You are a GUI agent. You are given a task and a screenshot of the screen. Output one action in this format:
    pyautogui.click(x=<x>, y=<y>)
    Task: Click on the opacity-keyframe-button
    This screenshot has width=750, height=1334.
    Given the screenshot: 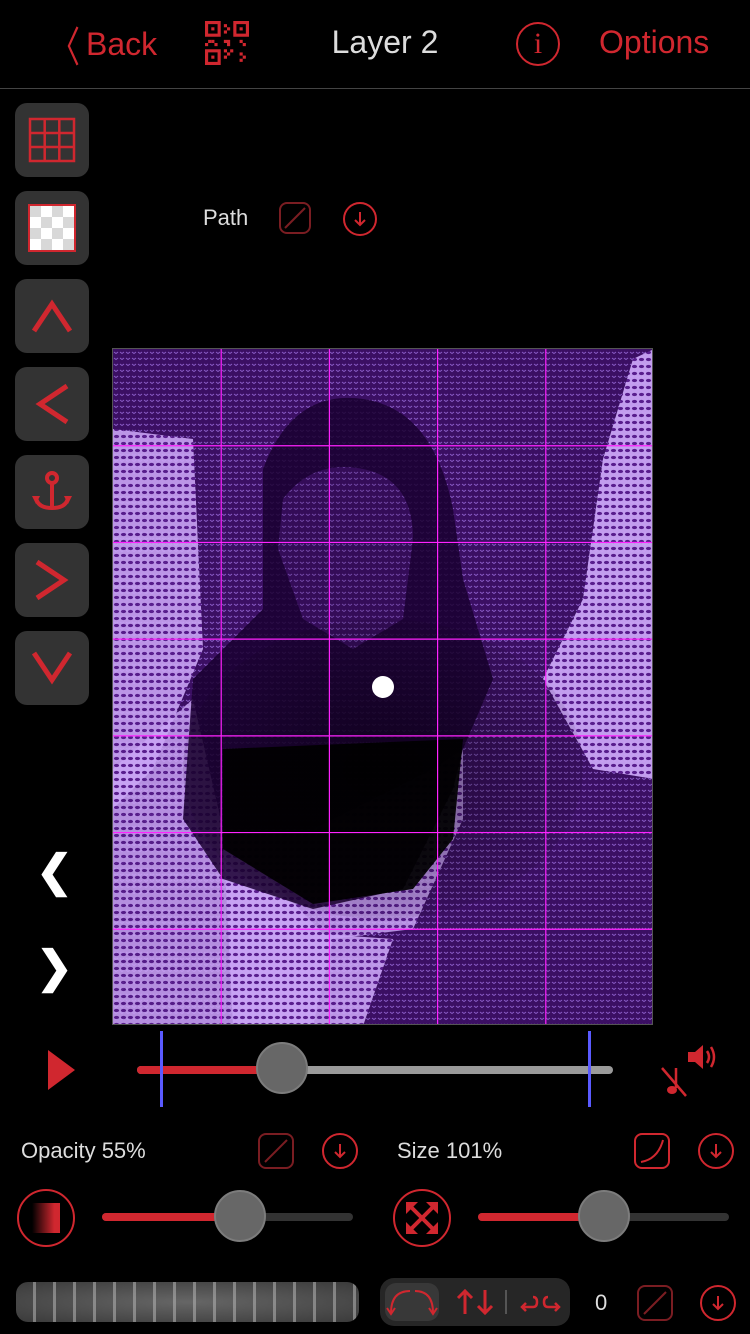 What is the action you would take?
    pyautogui.click(x=340, y=1151)
    